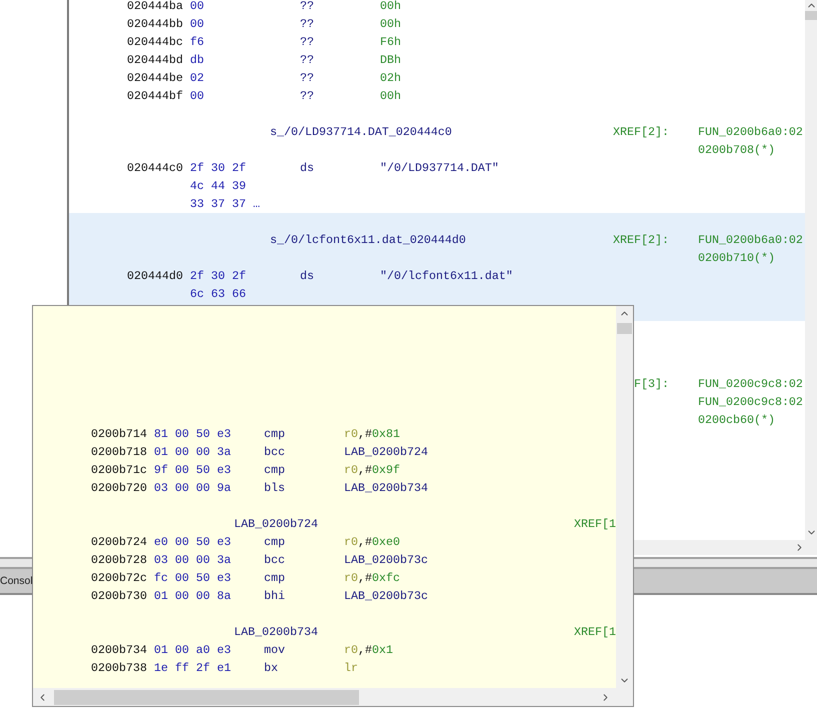 The height and width of the screenshot is (710, 817). What do you see at coordinates (390, 42) in the screenshot?
I see `operand-text: F6h` at bounding box center [390, 42].